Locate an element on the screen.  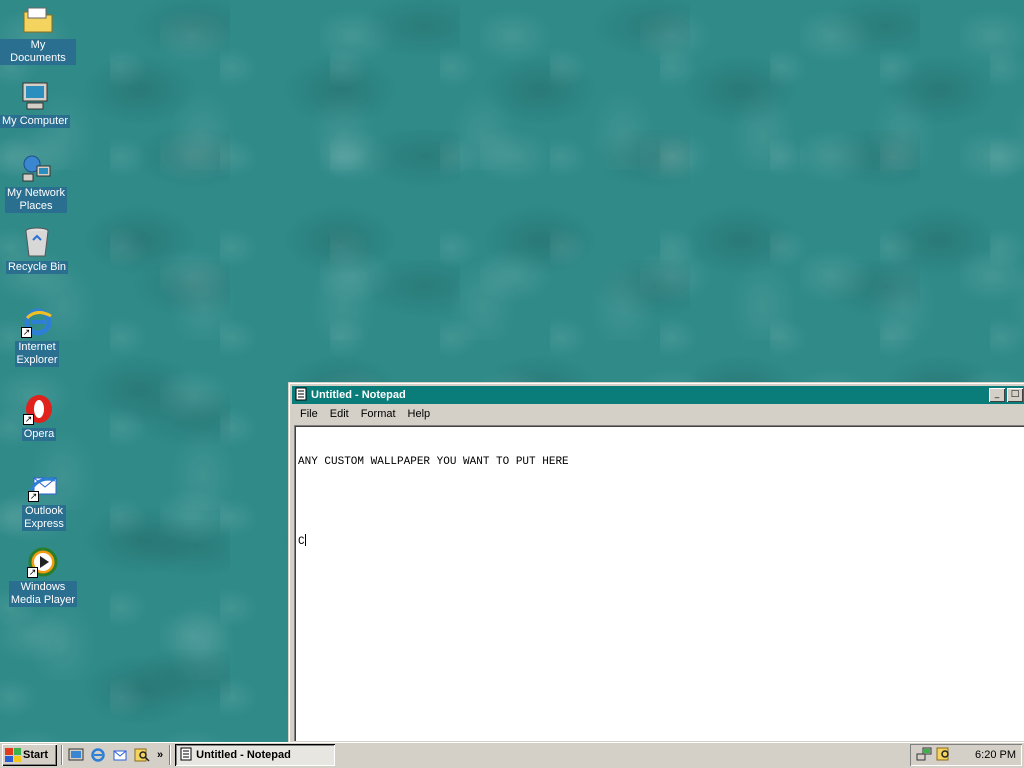
system-tray: 6:20 PM is located at coordinates (966, 755).